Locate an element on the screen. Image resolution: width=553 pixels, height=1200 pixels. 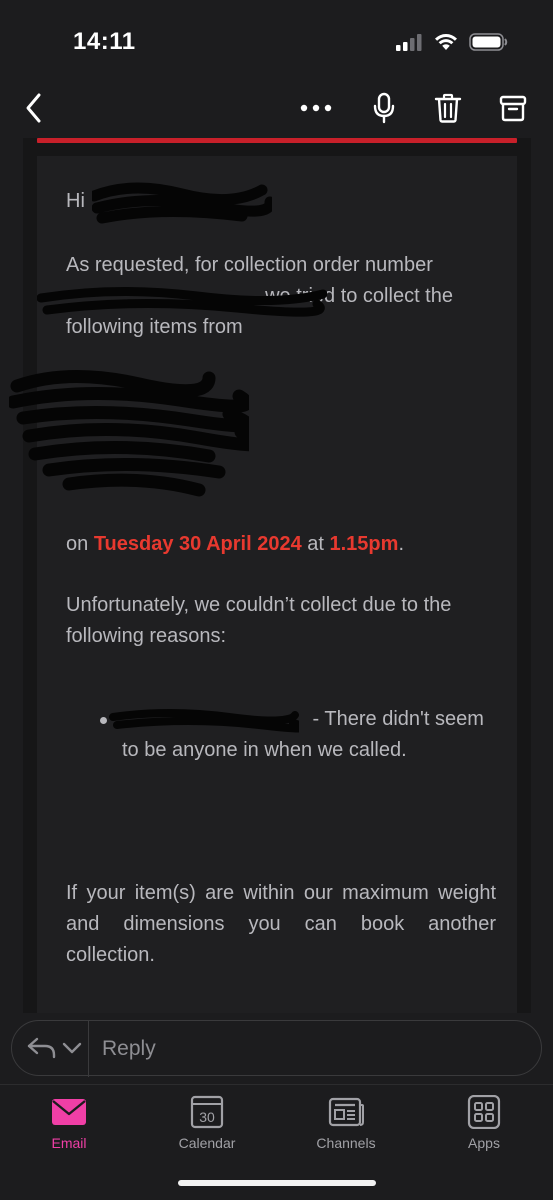
delete-button is located at coordinates (448, 108).